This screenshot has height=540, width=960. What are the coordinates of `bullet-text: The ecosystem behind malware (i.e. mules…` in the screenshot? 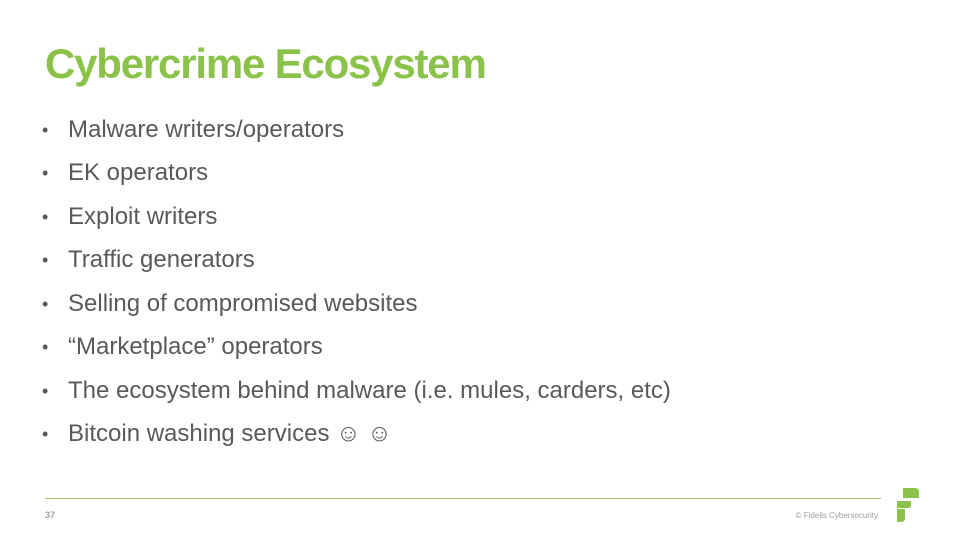 It's located at (369, 390).